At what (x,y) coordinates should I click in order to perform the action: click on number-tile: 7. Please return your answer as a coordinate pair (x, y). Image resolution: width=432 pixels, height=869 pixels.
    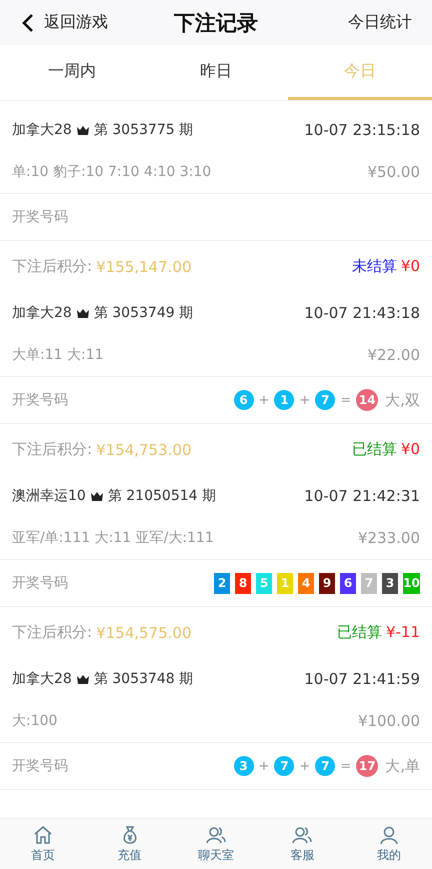
    Looking at the image, I should click on (369, 583).